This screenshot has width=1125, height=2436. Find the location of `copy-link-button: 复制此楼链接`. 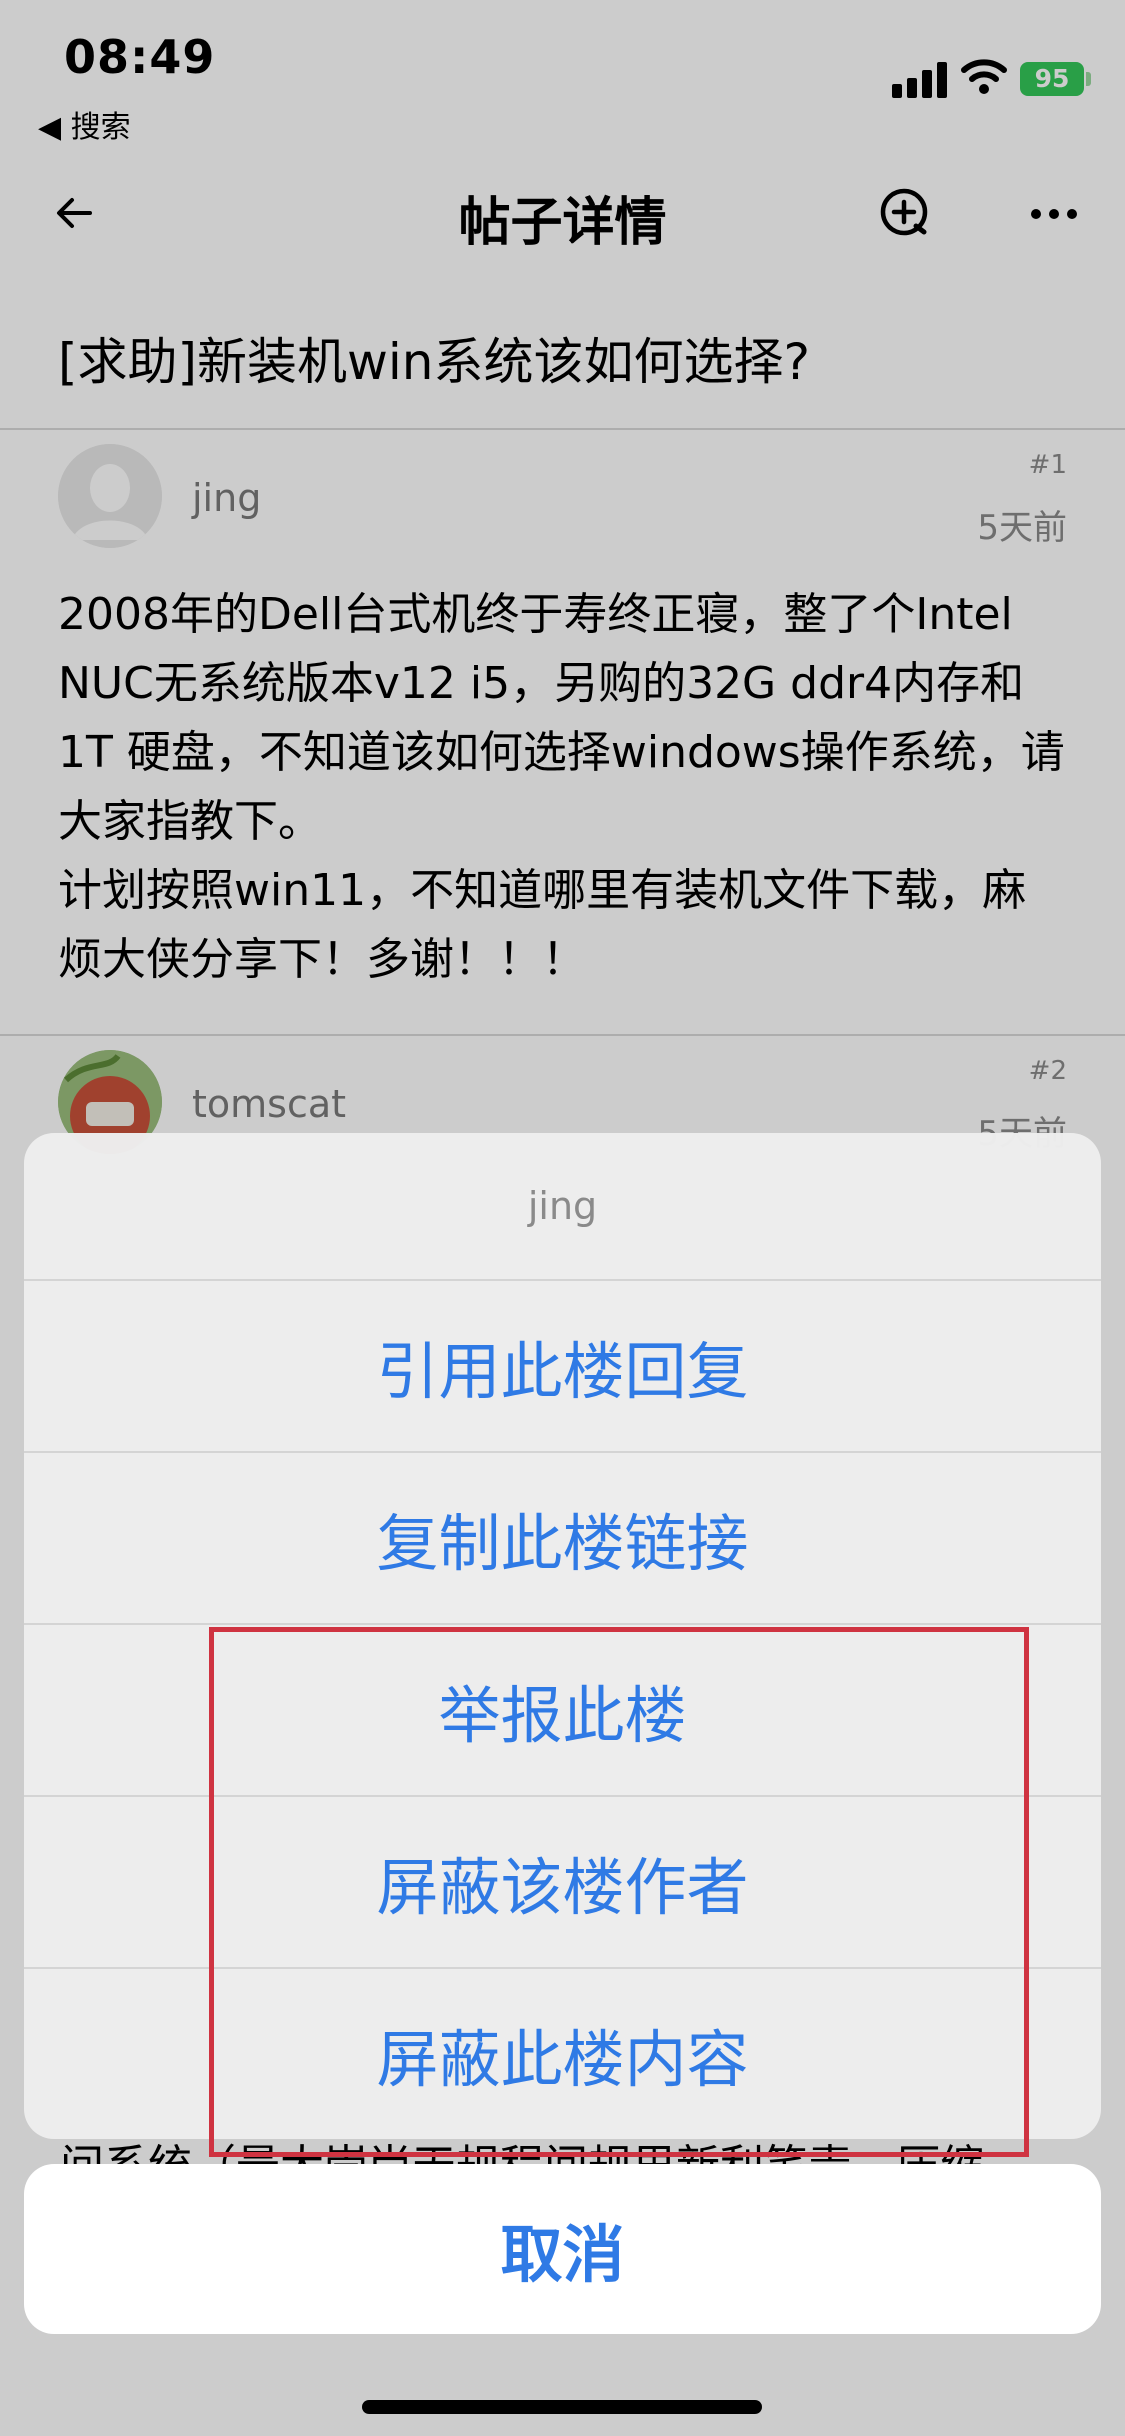

copy-link-button: 复制此楼链接 is located at coordinates (562, 1537).